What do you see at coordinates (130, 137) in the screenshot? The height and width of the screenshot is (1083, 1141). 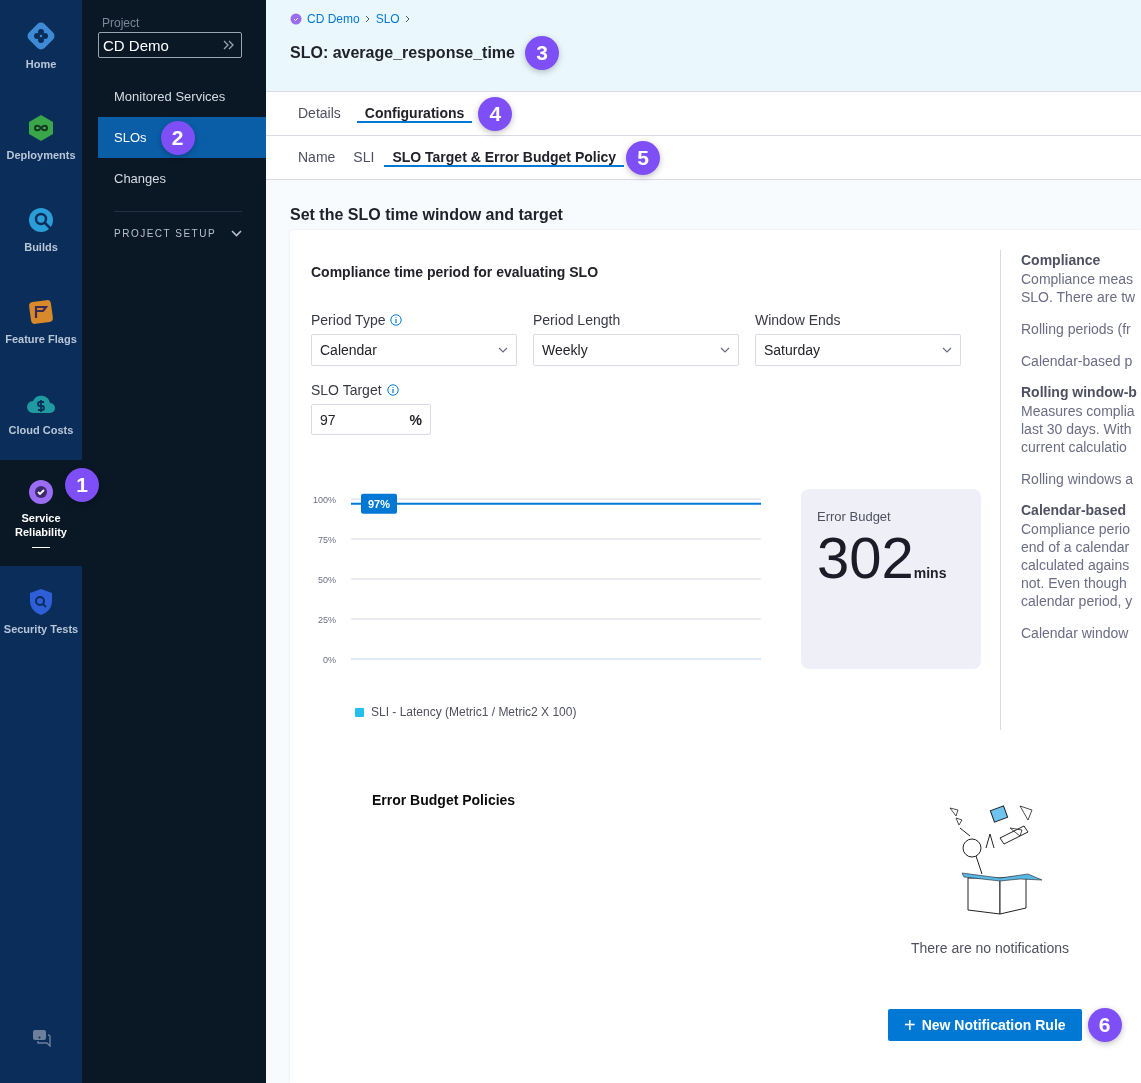 I see `sidebar-item-label: SLOs` at bounding box center [130, 137].